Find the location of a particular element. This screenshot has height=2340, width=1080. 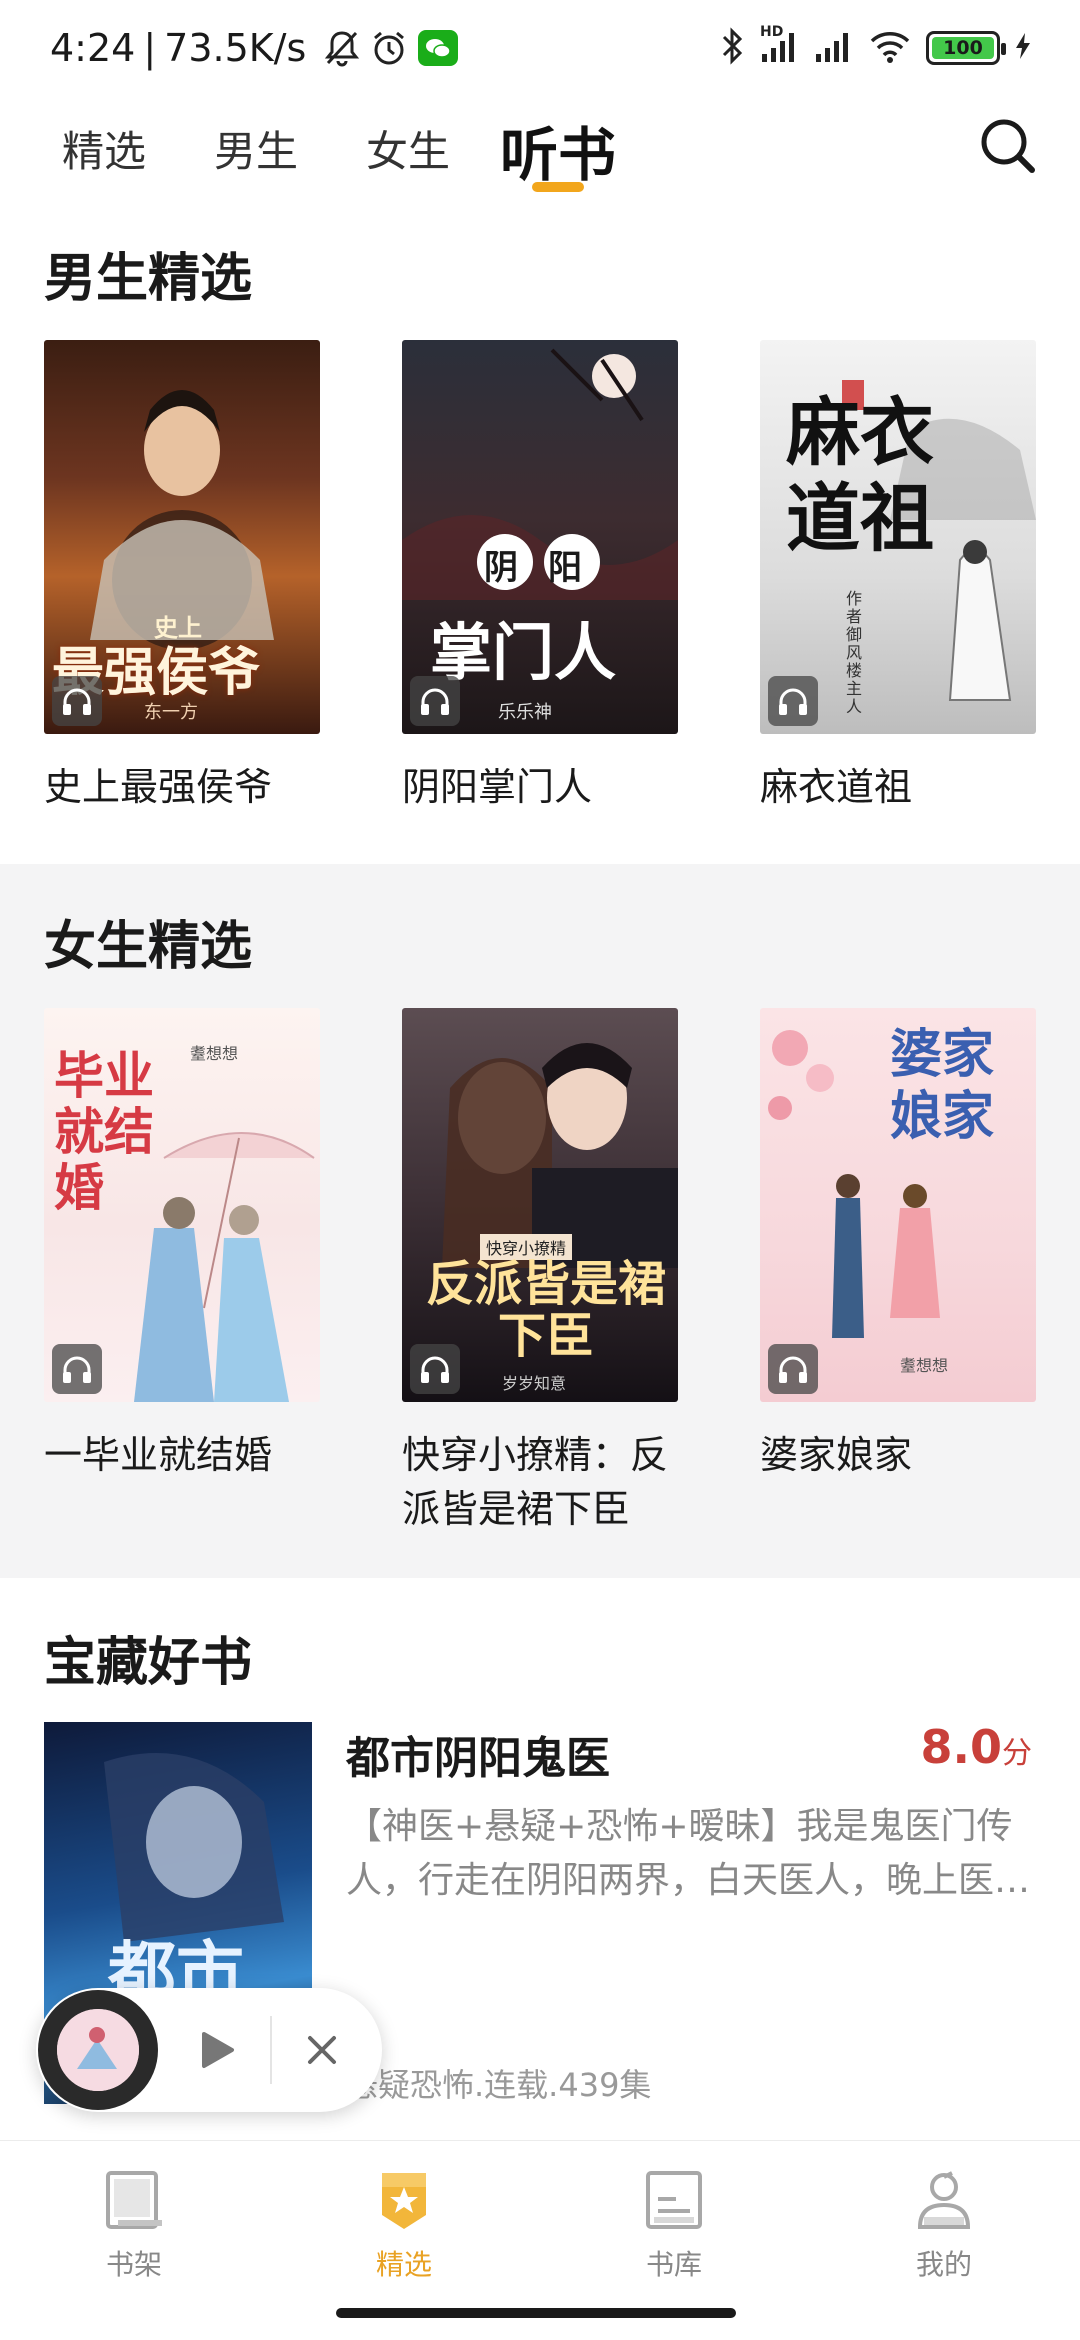

book-title: 史上最强侯爷 is located at coordinates (189, 787).